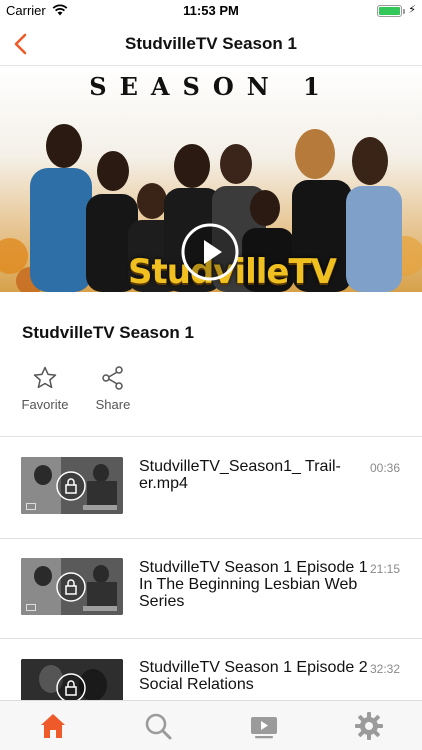  Describe the element at coordinates (108, 332) in the screenshot. I see `video-title: StudvilleTV Season 1` at that location.